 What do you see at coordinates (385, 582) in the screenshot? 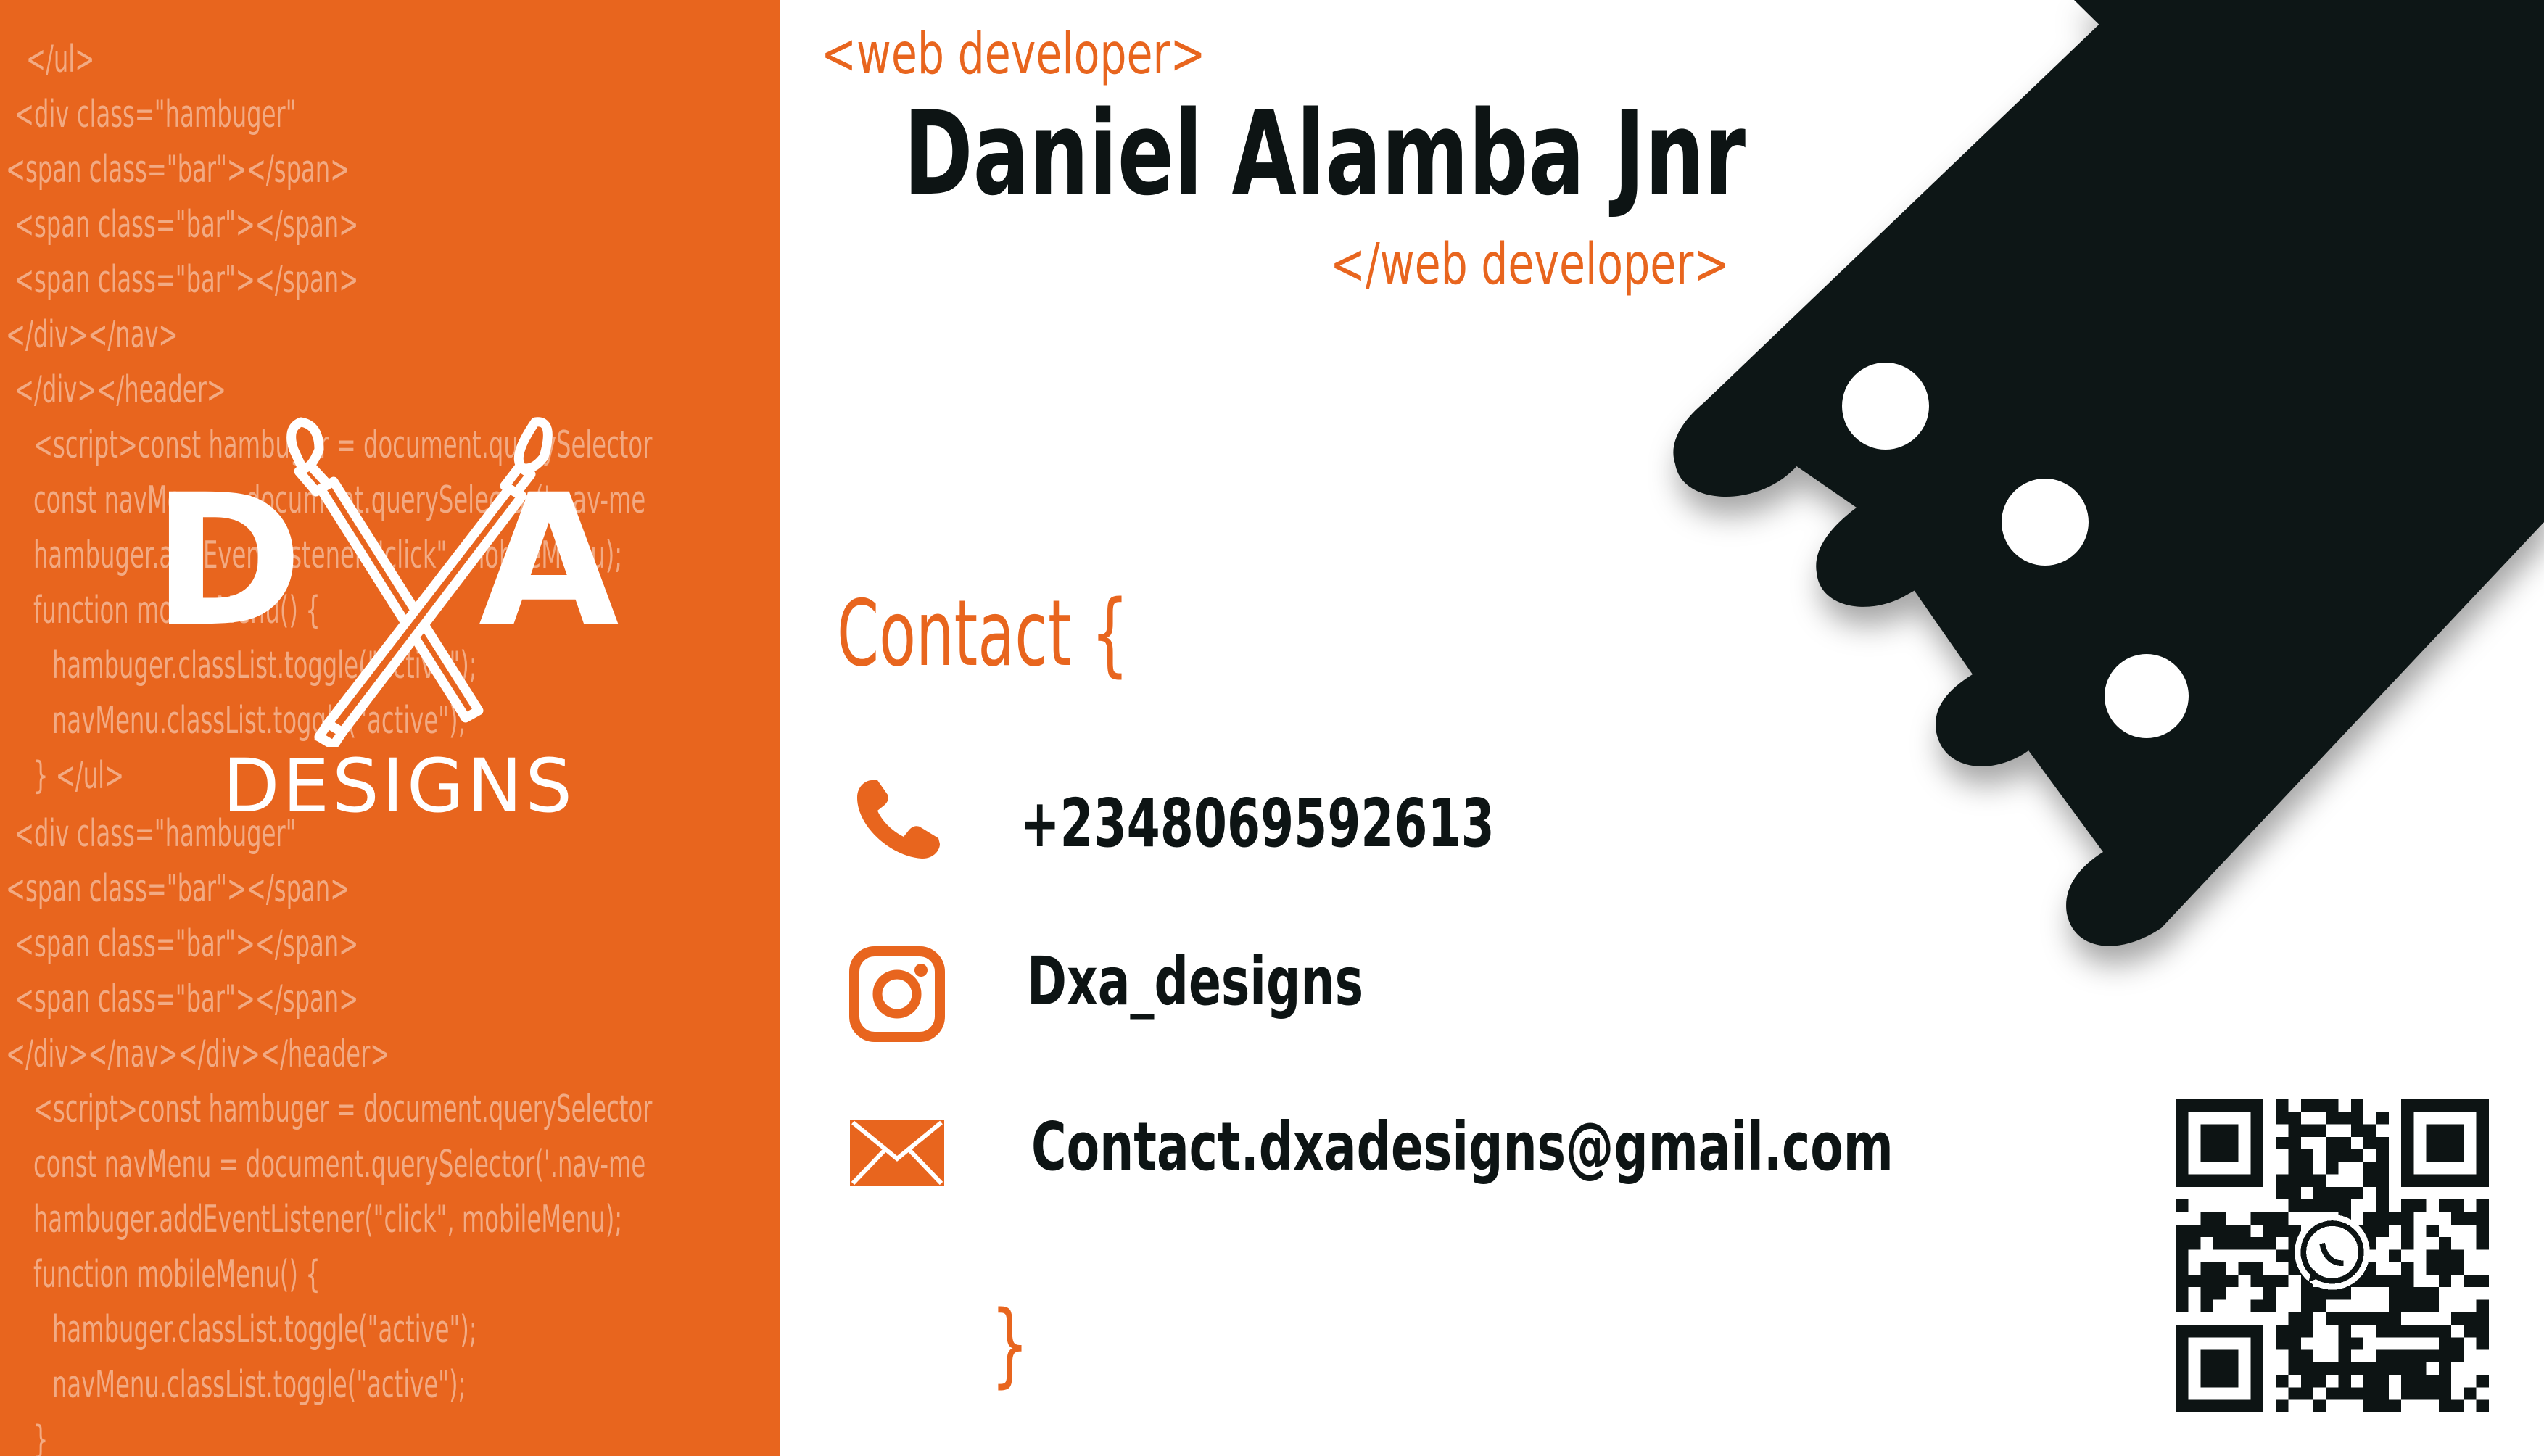
I see `logo-mark: D A X` at bounding box center [385, 582].